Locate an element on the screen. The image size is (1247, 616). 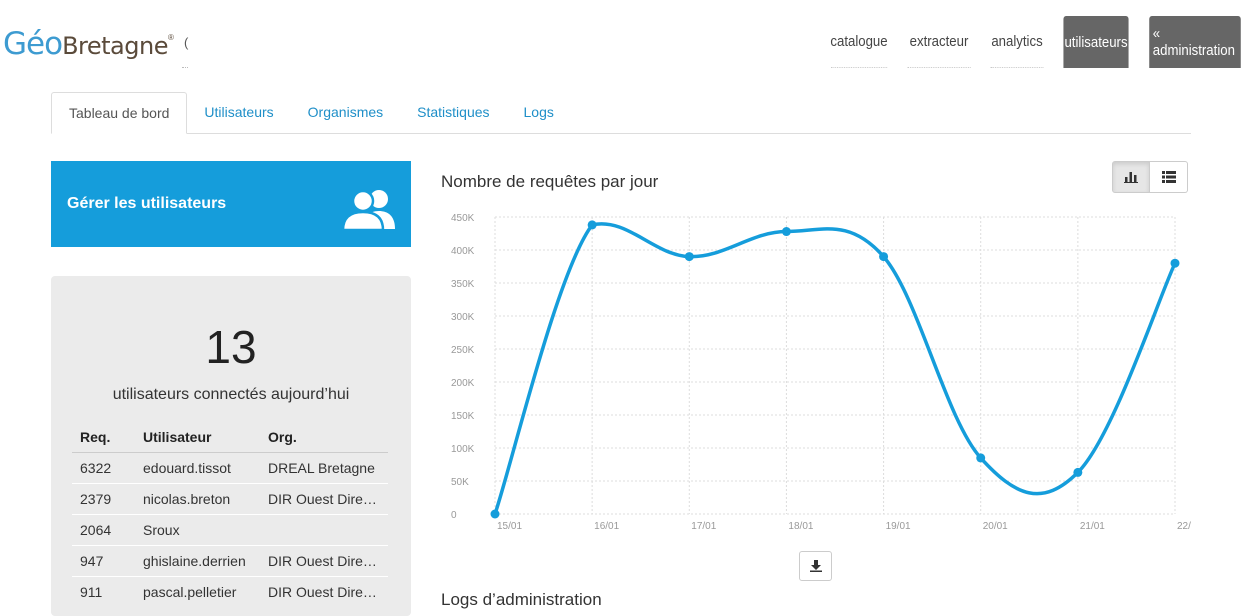
nav-analytics: analytics is located at coordinates (1017, 42).